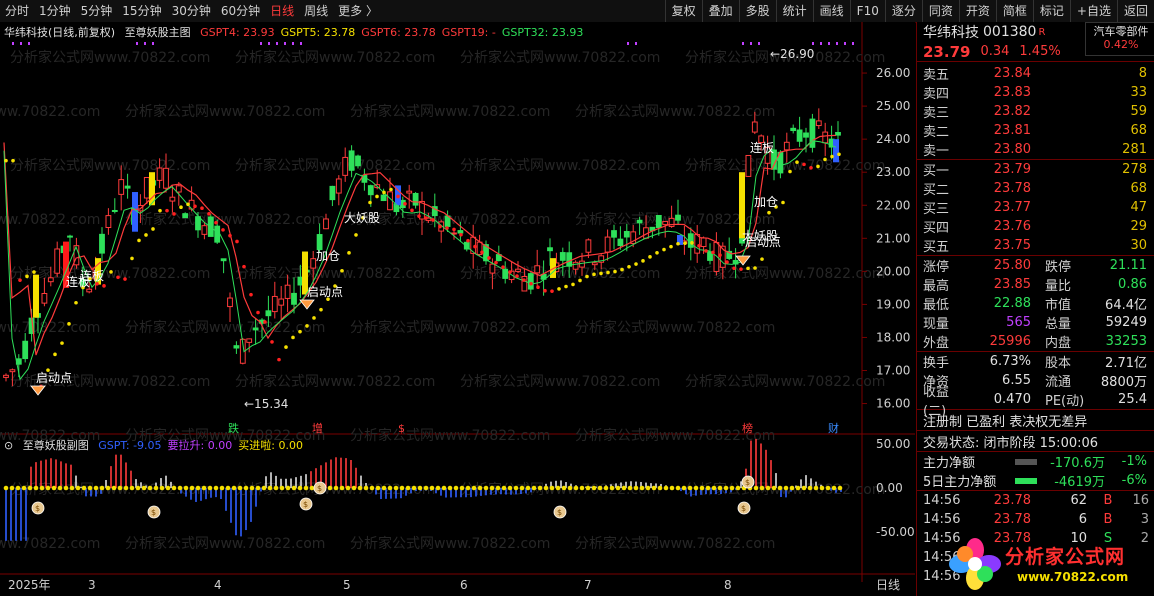 This screenshot has height=596, width=1154. Describe the element at coordinates (903, 11) in the screenshot. I see `toolbar-button-6: 逐分` at that location.